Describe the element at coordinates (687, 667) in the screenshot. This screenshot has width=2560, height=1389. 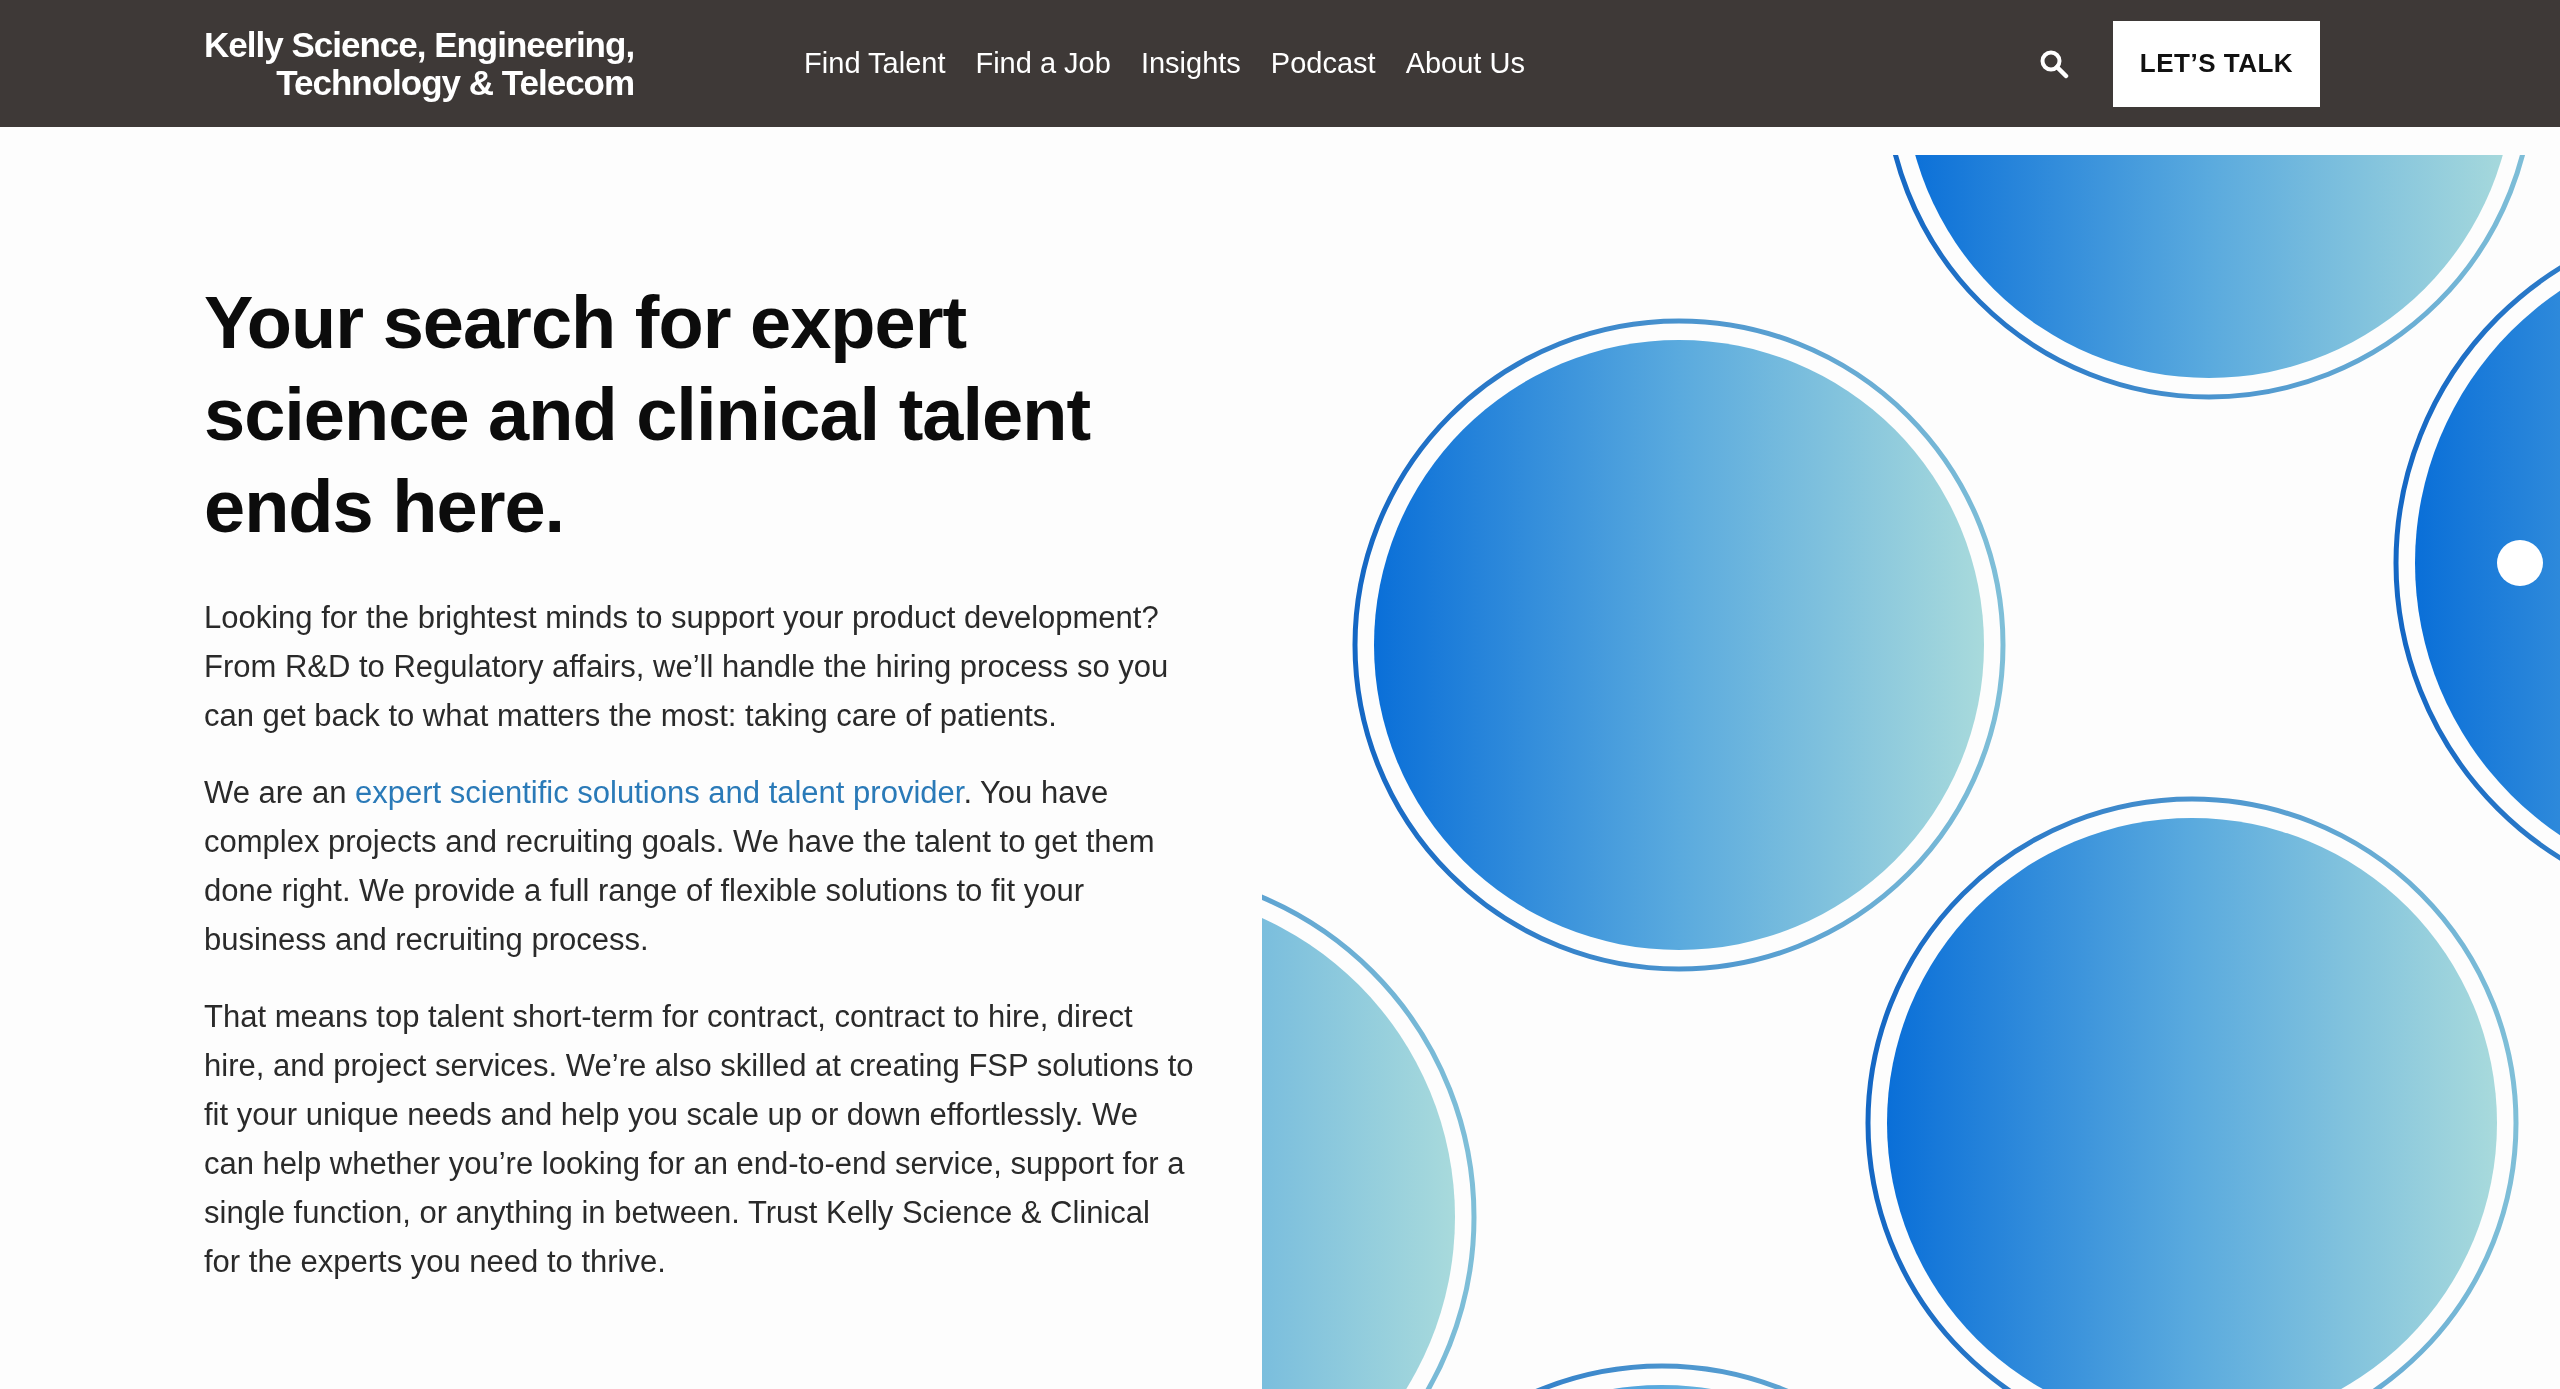
I see `body-paragraph: Looking for the brightest minds to support your product development? From R&D to Regulatory affairs, we’ll handle the hiring process so you can get back to what matters the most: taking care of patients.` at that location.